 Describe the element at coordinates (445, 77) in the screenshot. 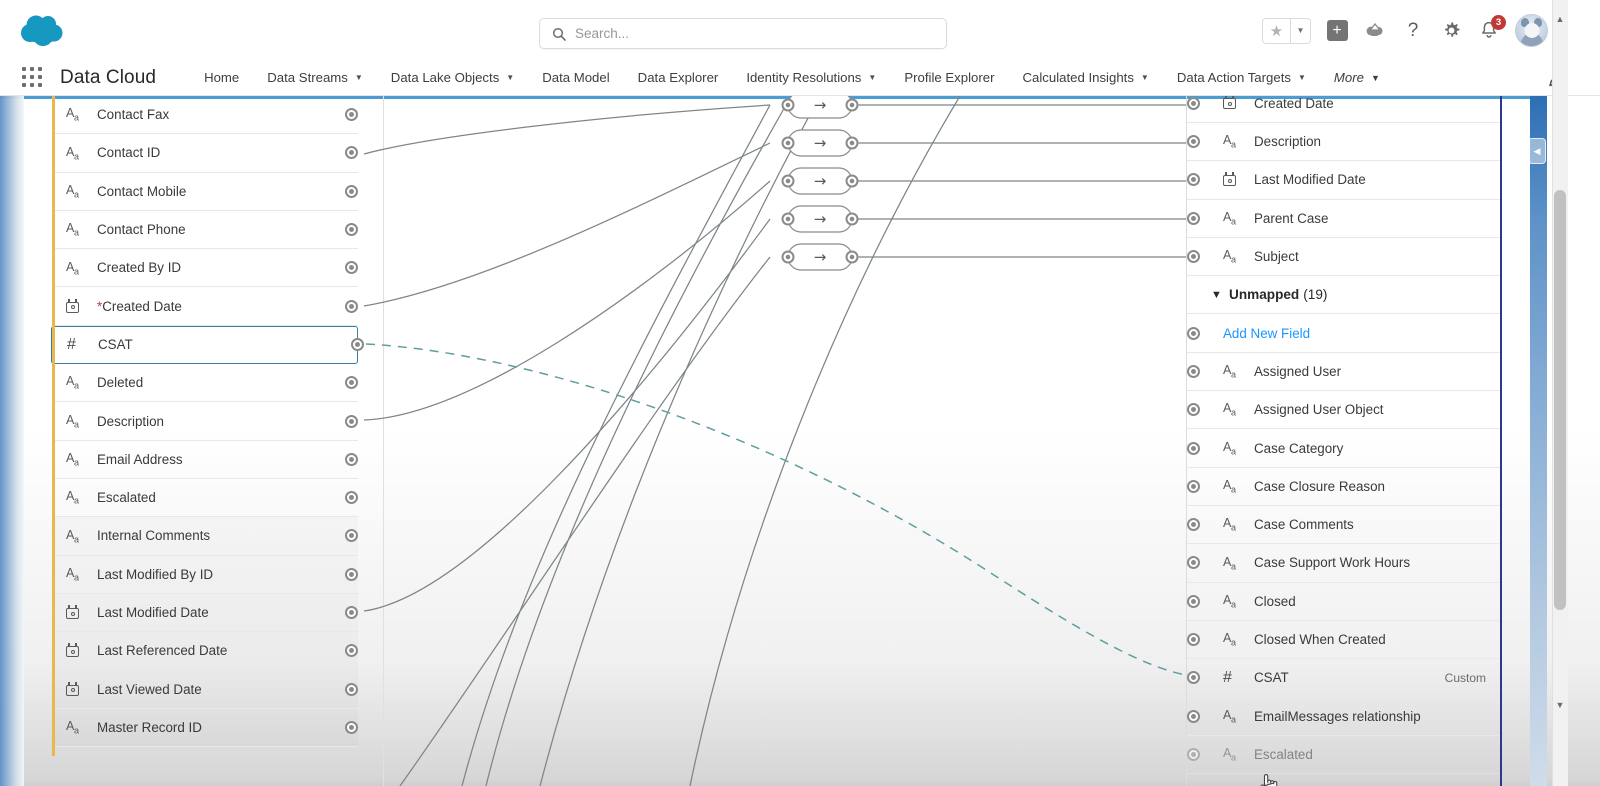

I see `nav-label: Data Lake Objects` at that location.